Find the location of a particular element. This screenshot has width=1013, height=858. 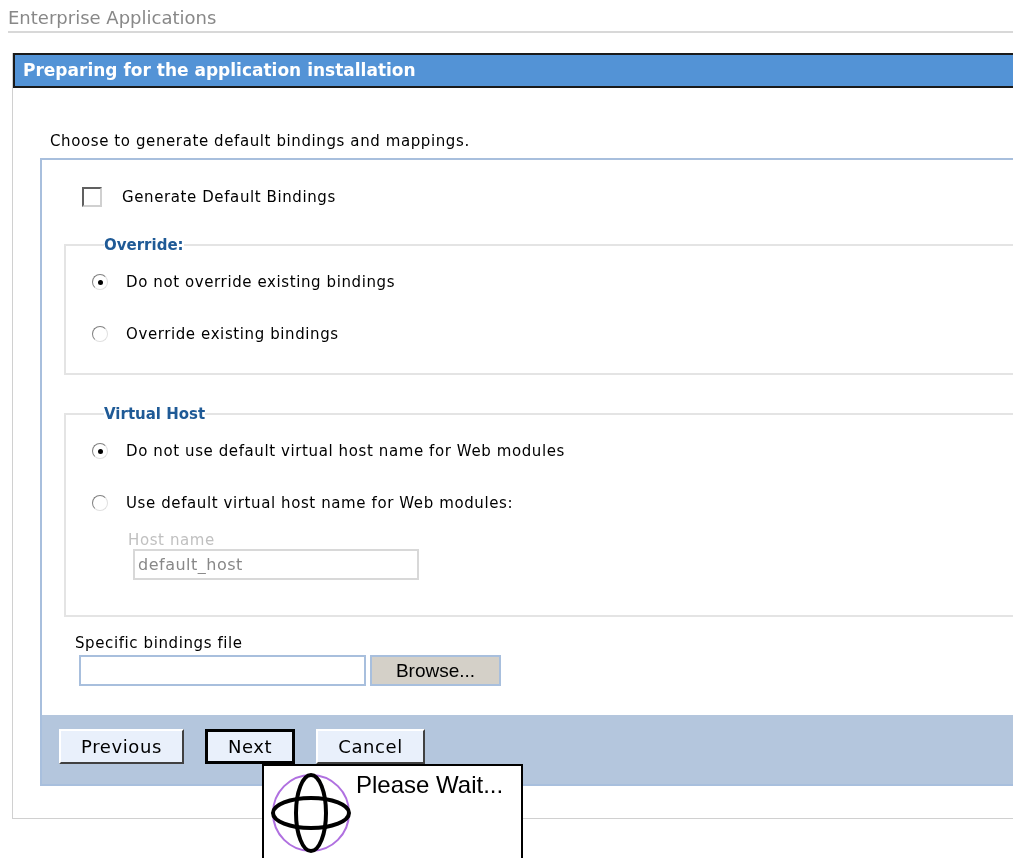

globe-icon is located at coordinates (311, 813).